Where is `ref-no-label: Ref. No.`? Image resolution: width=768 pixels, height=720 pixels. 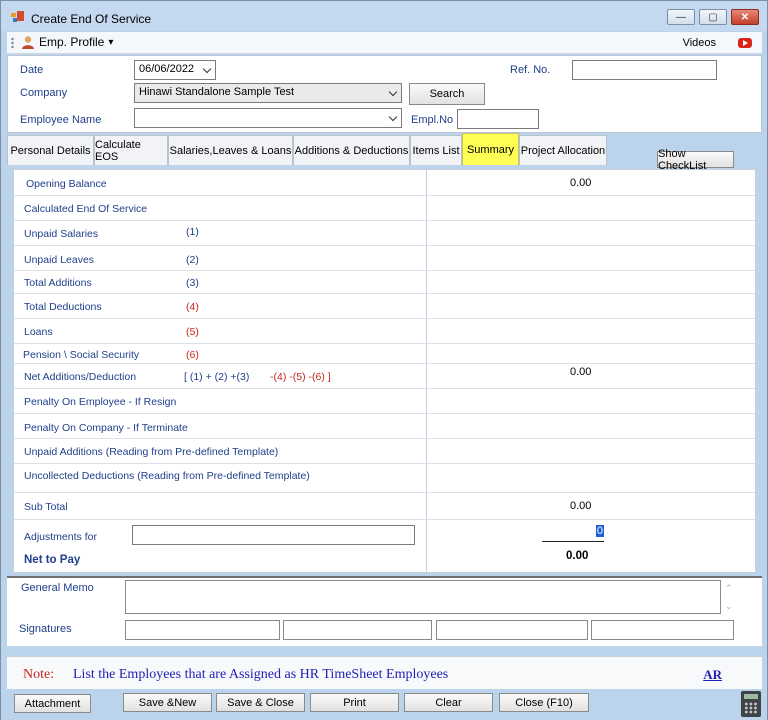
ref-no-label: Ref. No. is located at coordinates (530, 70).